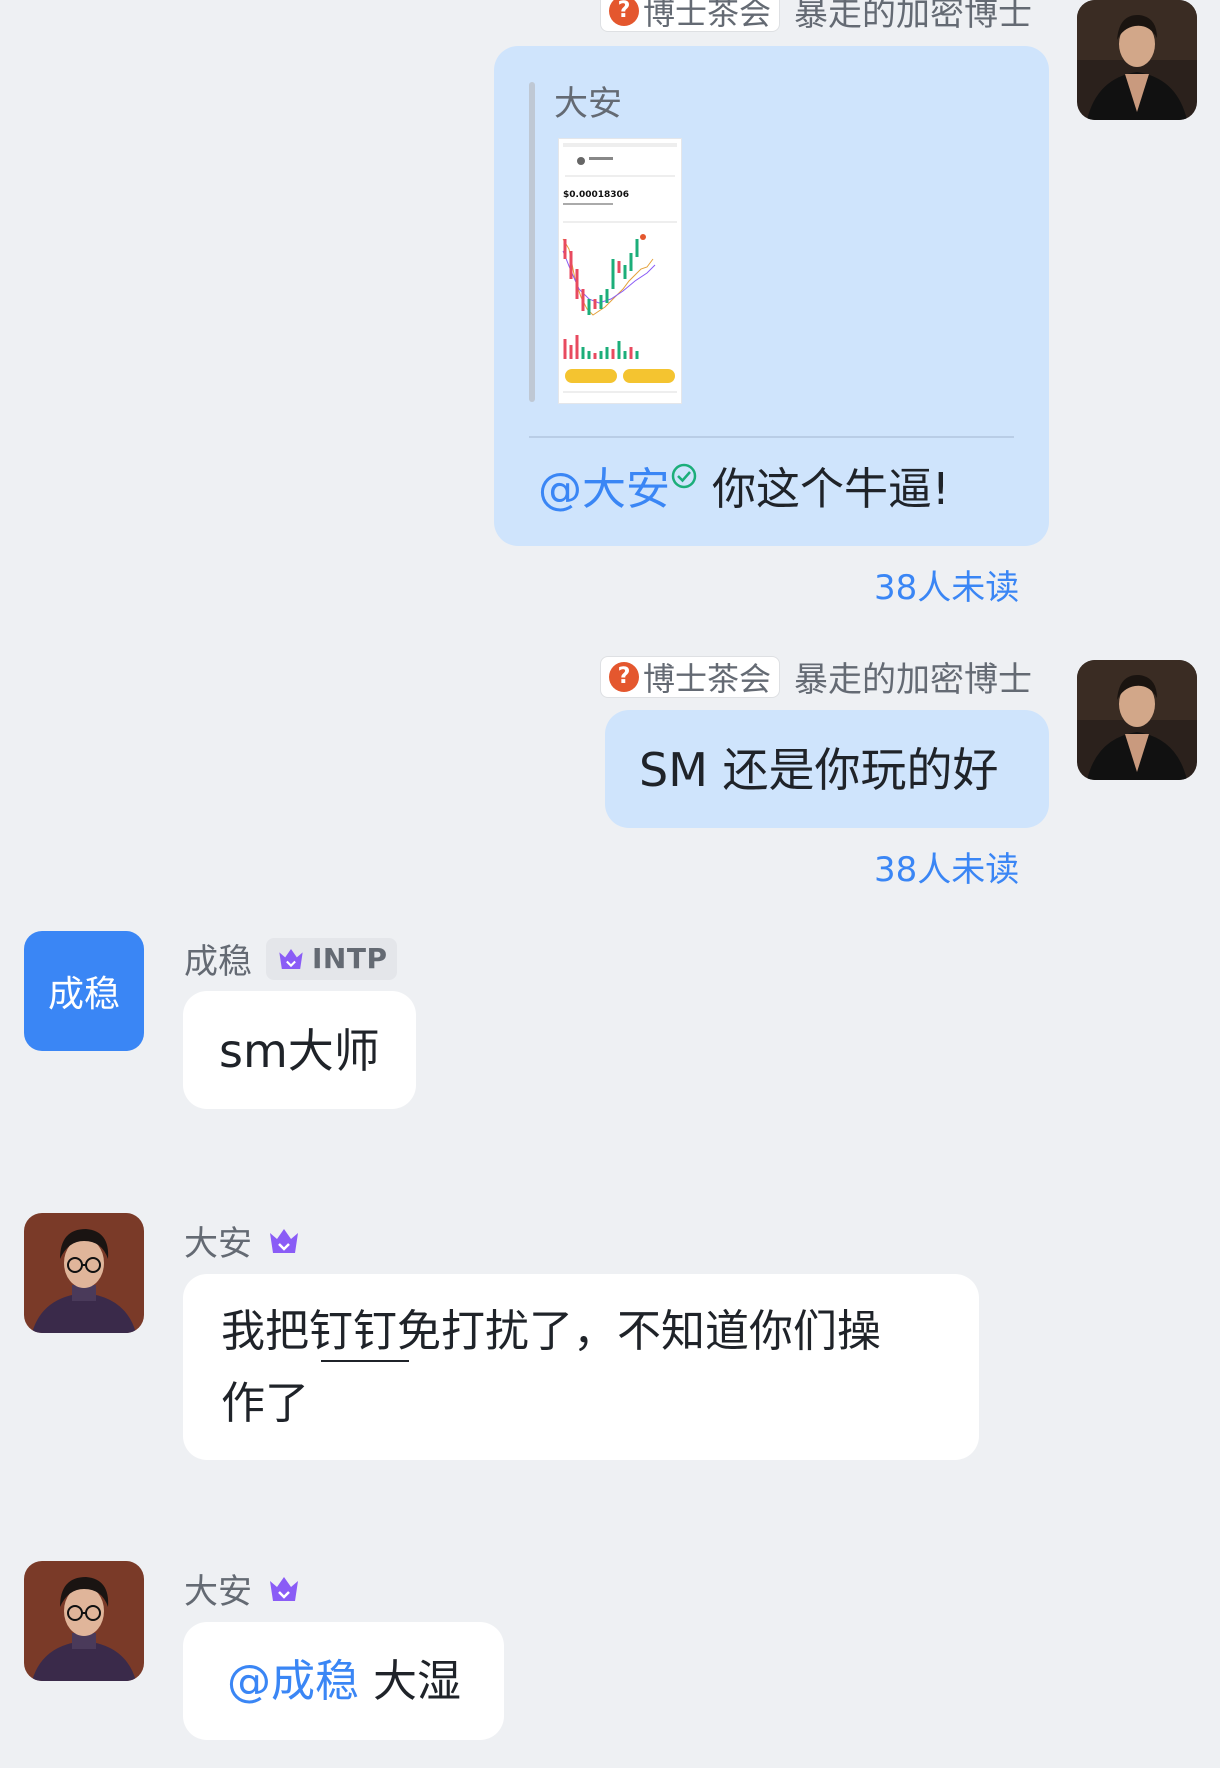 The height and width of the screenshot is (1768, 1220). I want to click on mbti-badge: INTP, so click(332, 958).